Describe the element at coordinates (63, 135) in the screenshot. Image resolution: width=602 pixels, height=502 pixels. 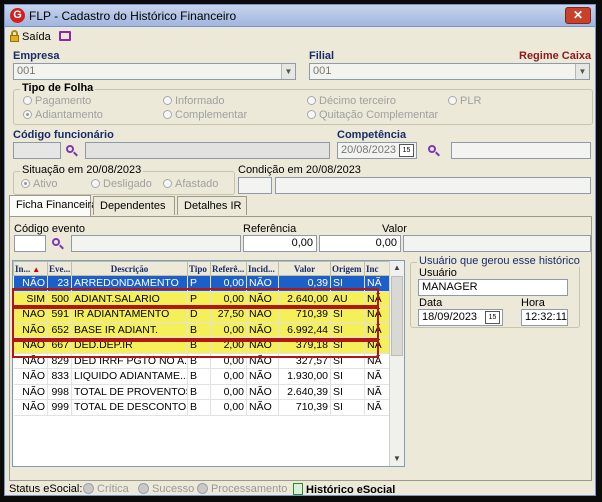
I see `funcionario-label: Código funcionário` at that location.